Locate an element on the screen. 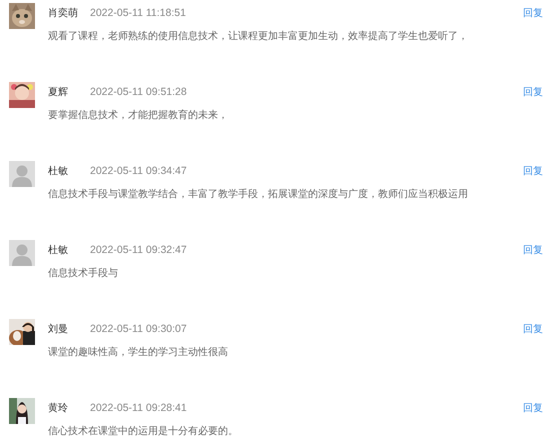  comment-text: 信息技术手段与 is located at coordinates (83, 274).